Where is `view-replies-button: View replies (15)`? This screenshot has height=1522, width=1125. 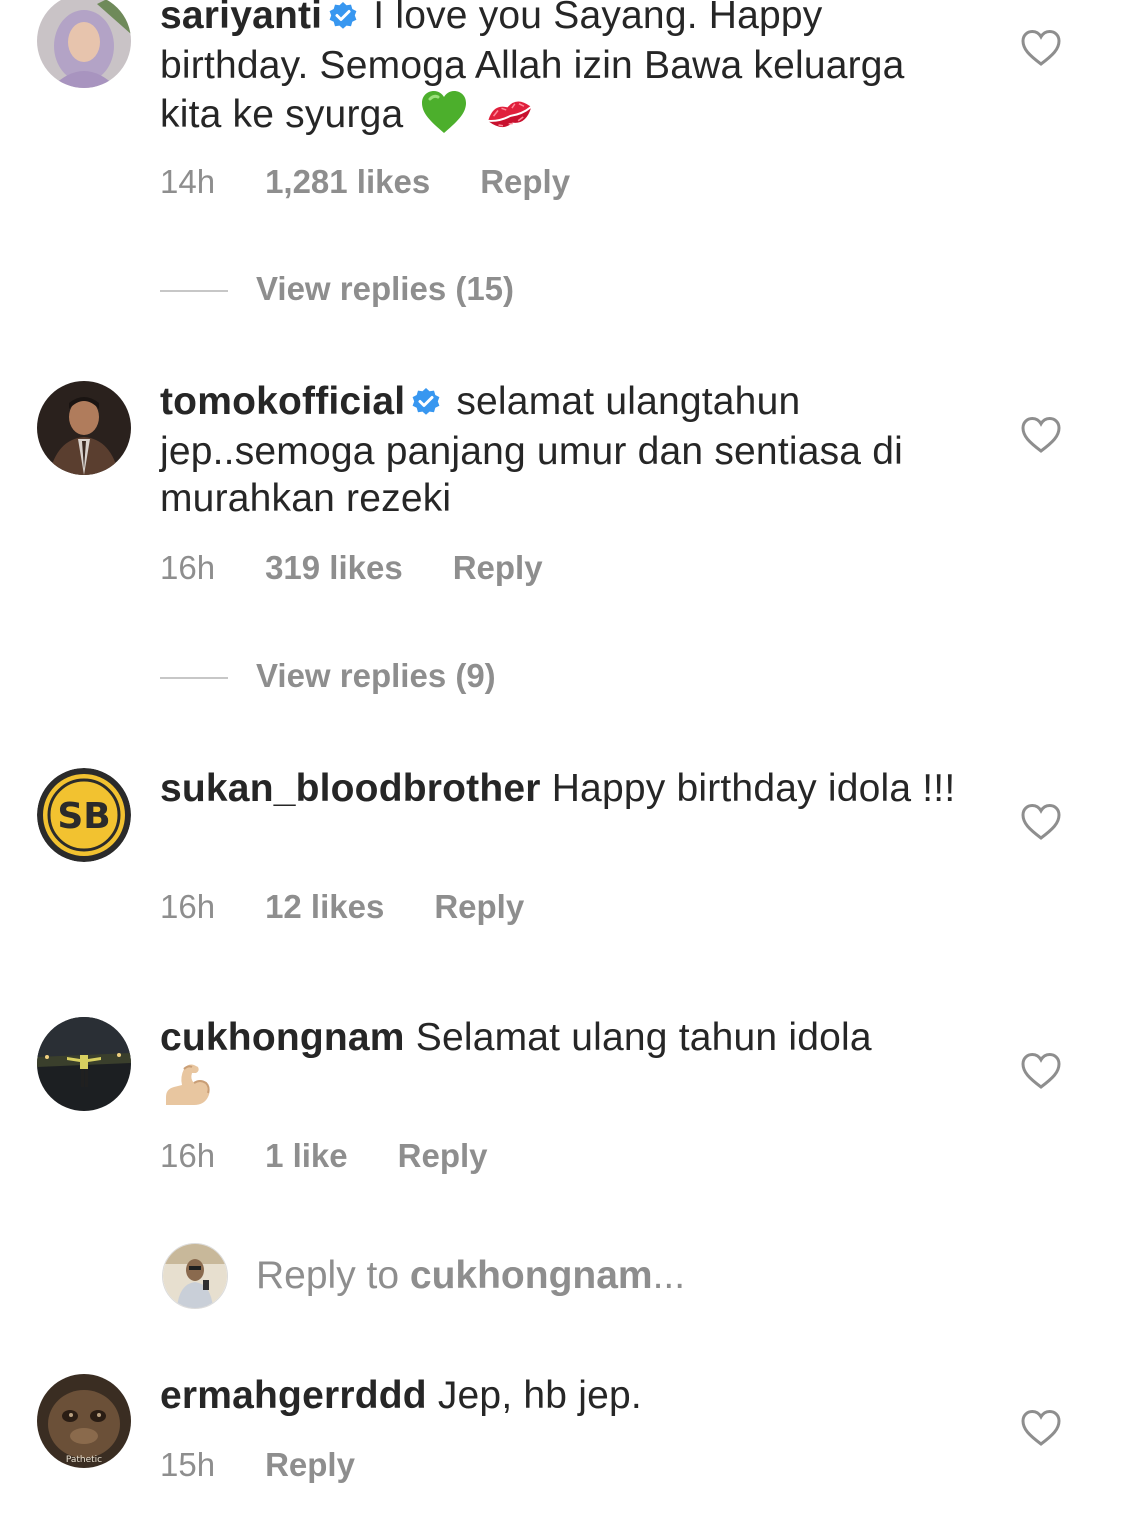 view-replies-button: View replies (15) is located at coordinates (337, 290).